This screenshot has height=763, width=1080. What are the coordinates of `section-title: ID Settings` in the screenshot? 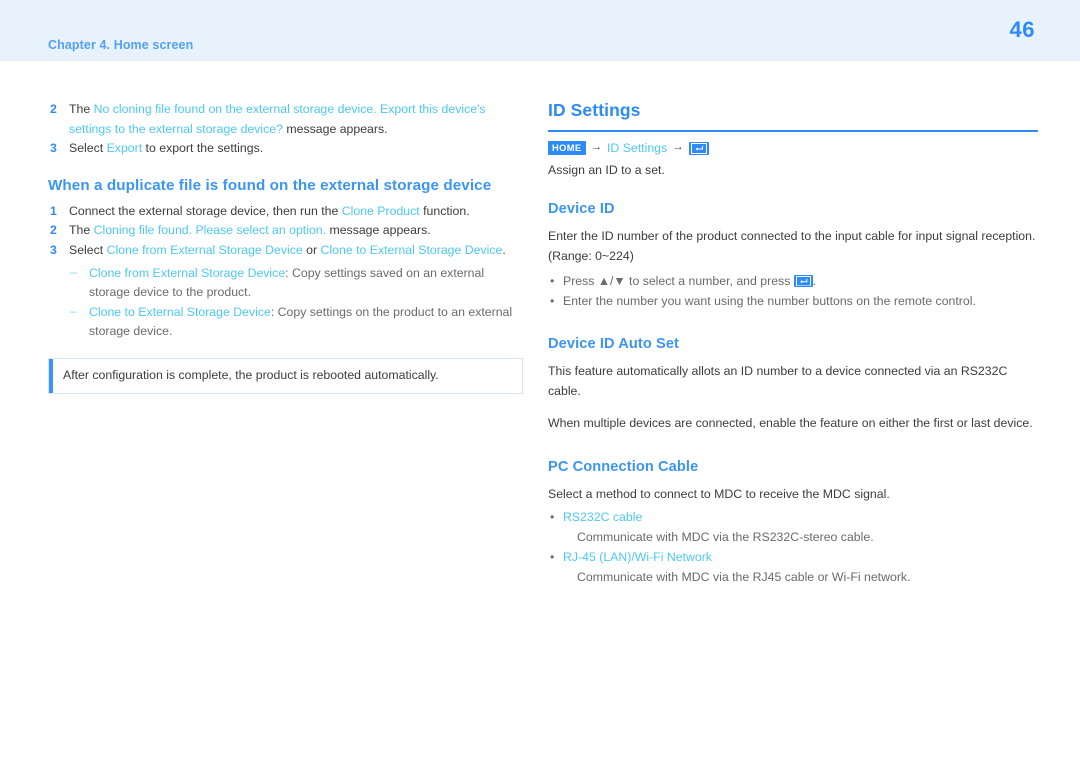 It's located at (594, 110).